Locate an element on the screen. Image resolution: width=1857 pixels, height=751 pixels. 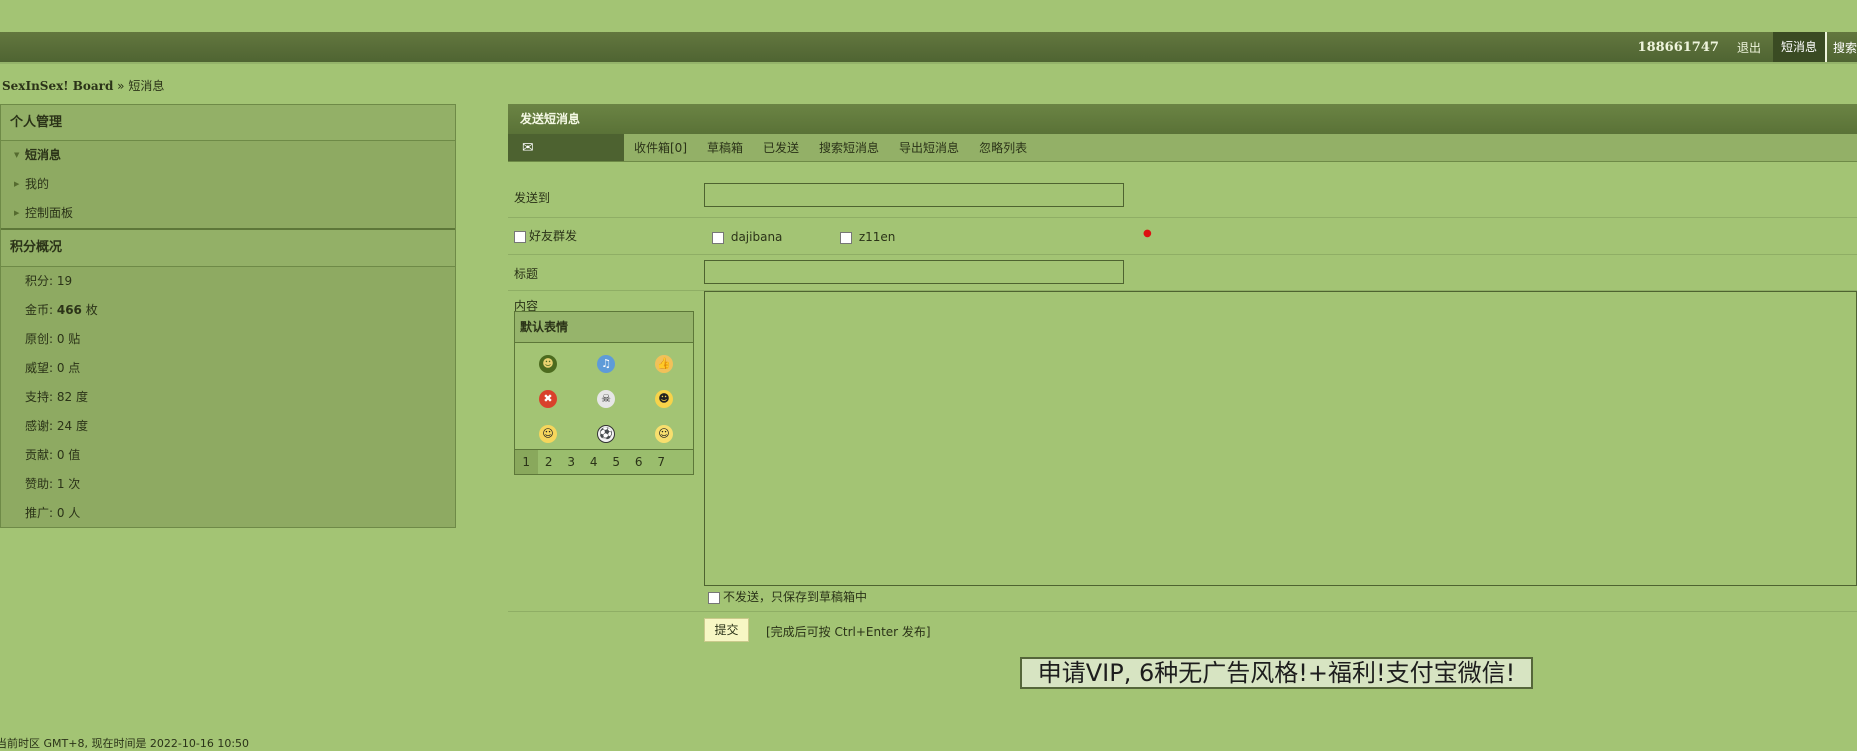
smiley-thinking-icon: ☺ is located at coordinates (548, 433).